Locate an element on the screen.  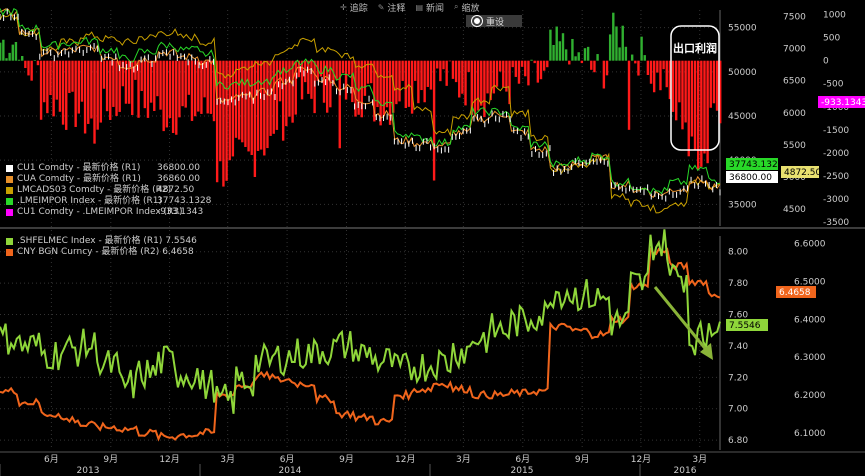
x-year-label: 2016 is located at coordinates (685, 471).